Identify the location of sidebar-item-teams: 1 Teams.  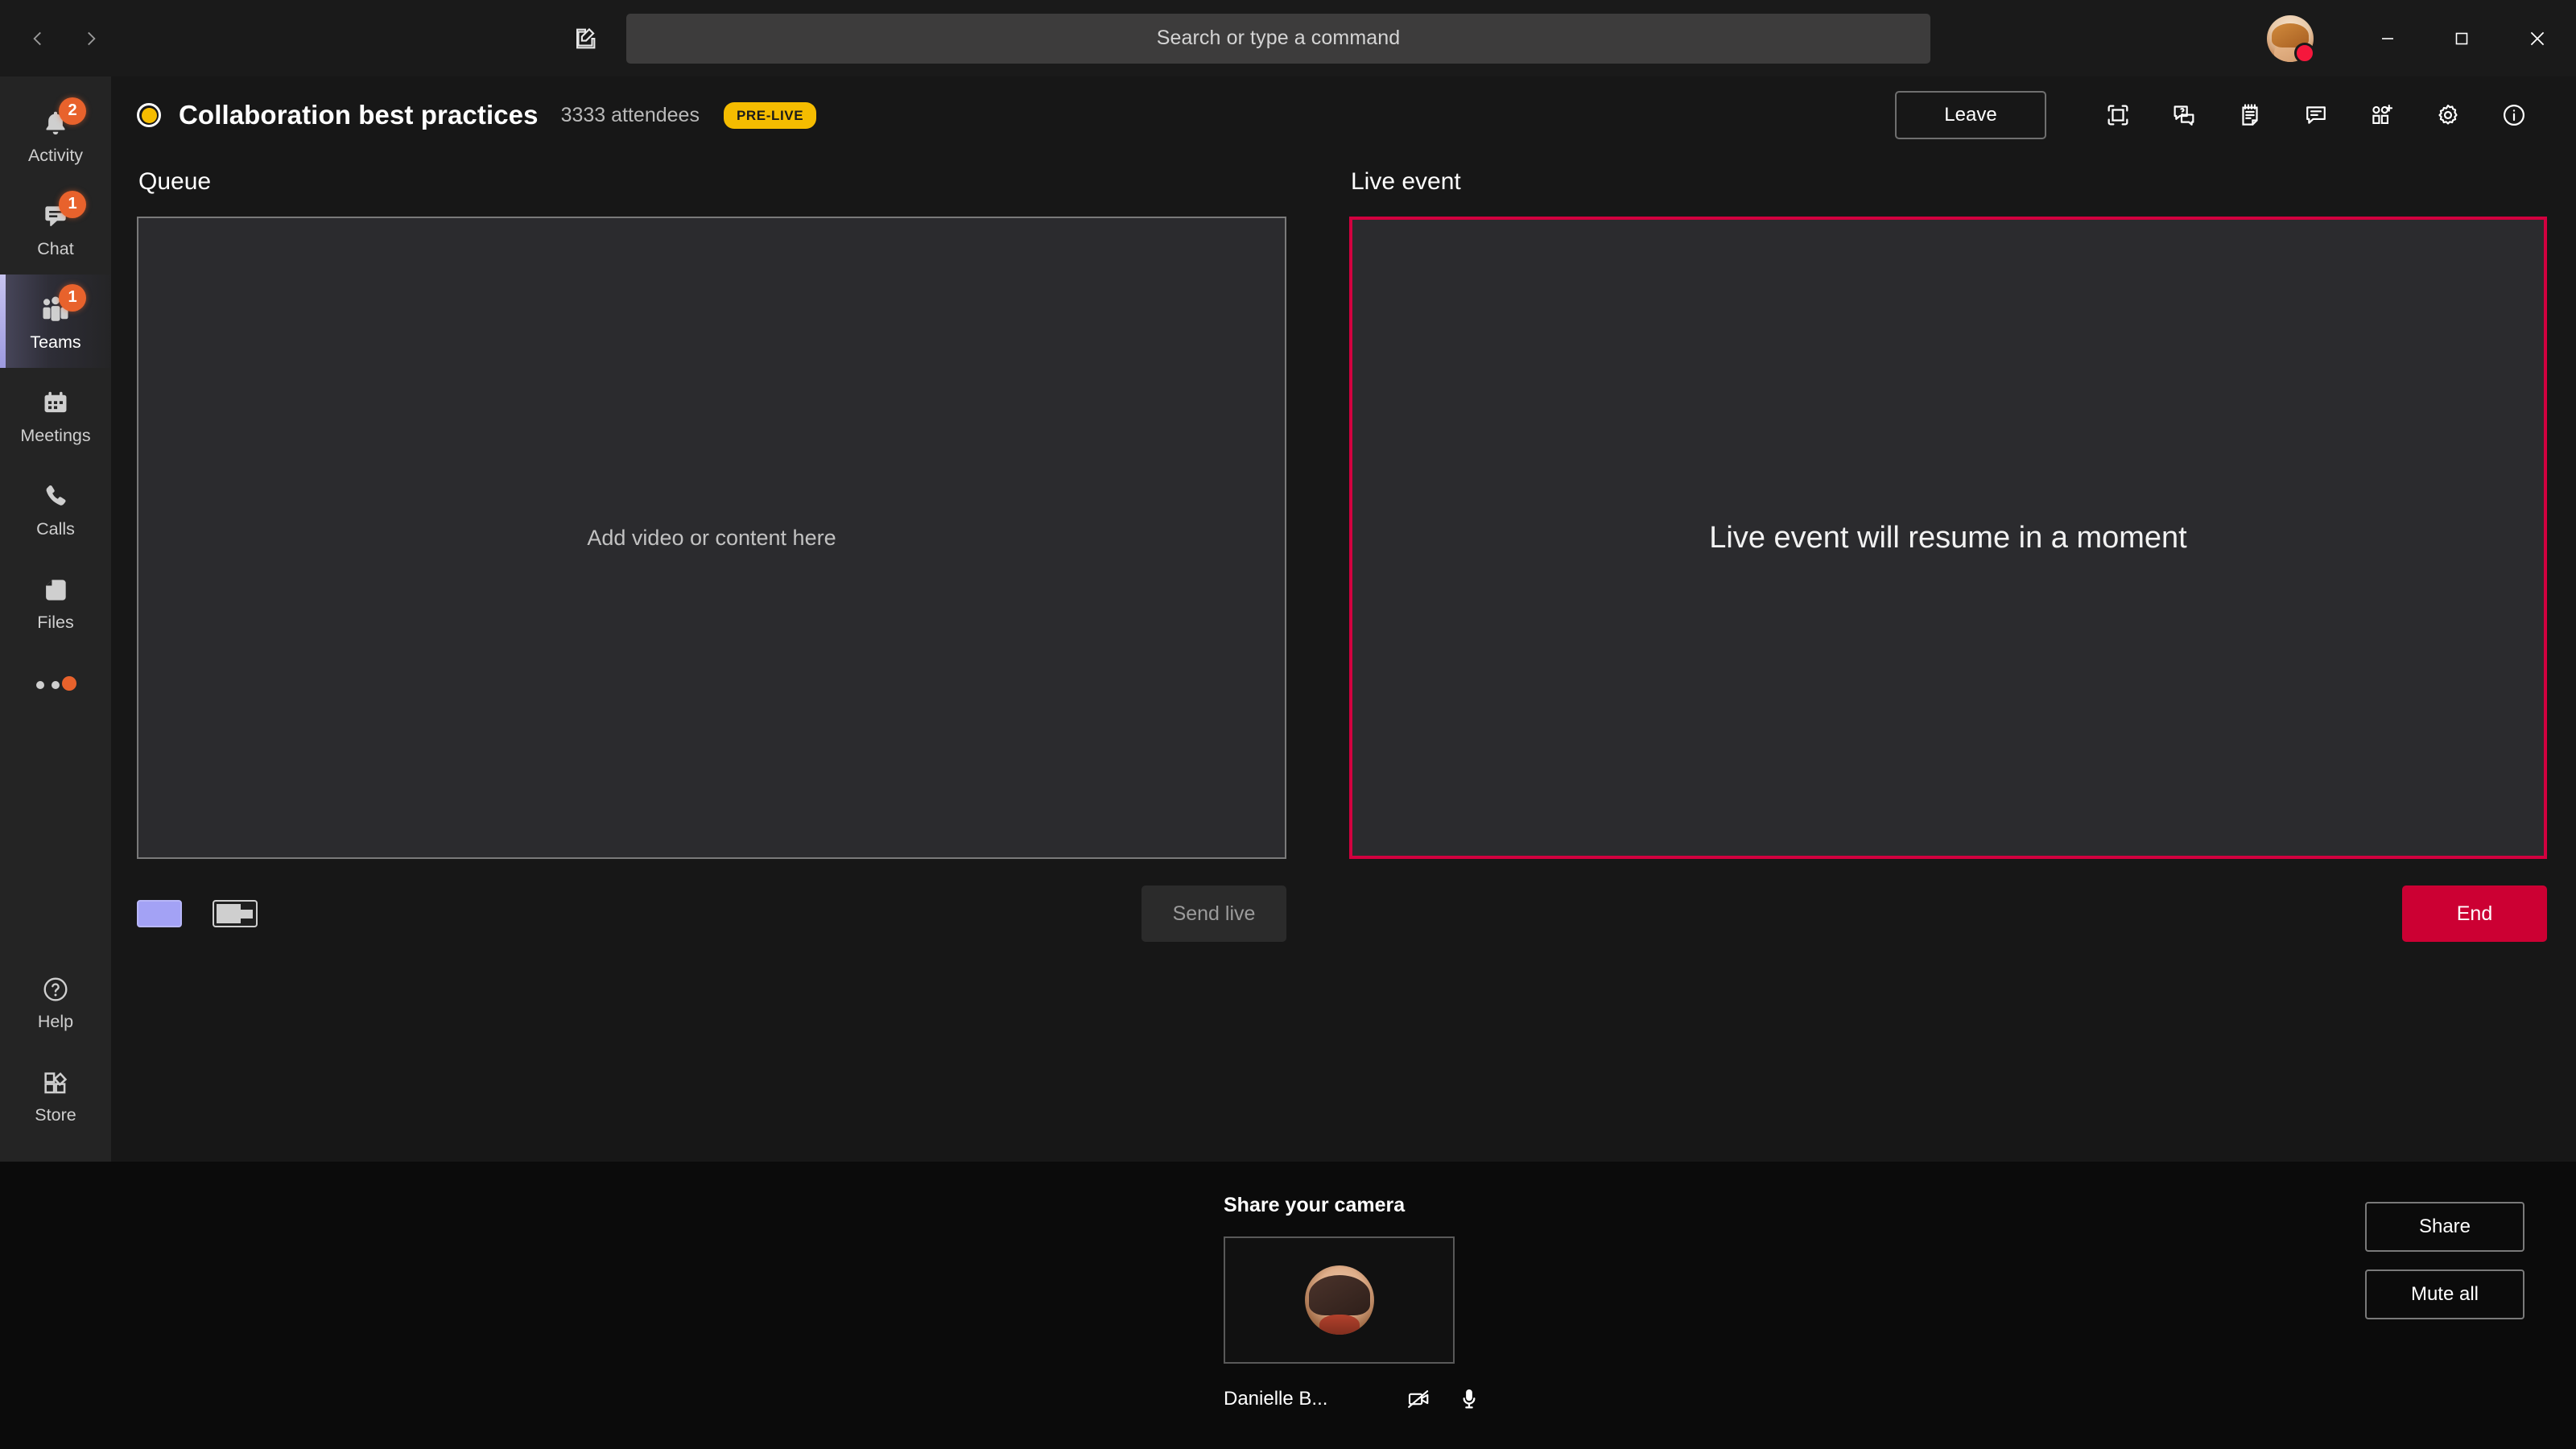
(55, 321).